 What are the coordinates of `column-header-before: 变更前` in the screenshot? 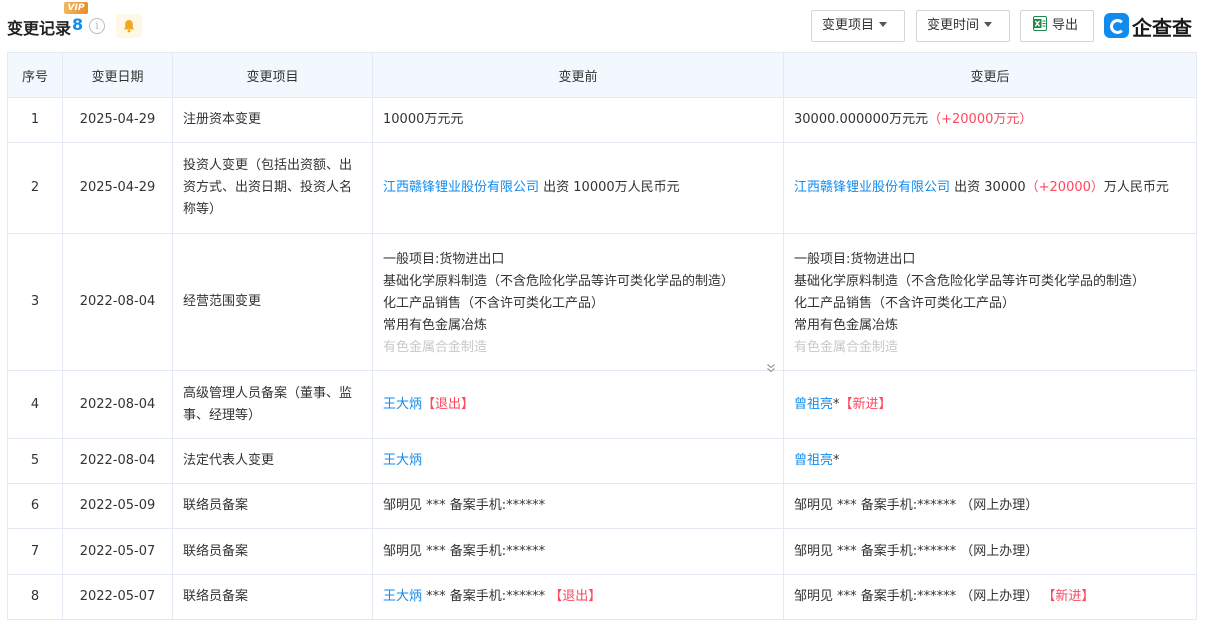 It's located at (578, 75).